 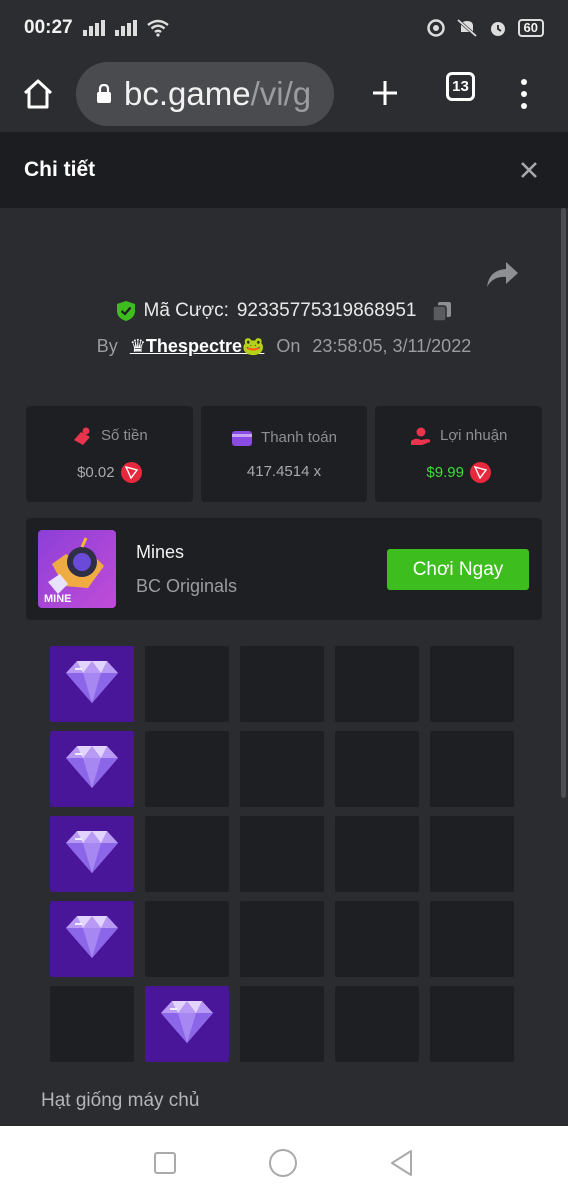 What do you see at coordinates (442, 311) in the screenshot?
I see `copy-icon` at bounding box center [442, 311].